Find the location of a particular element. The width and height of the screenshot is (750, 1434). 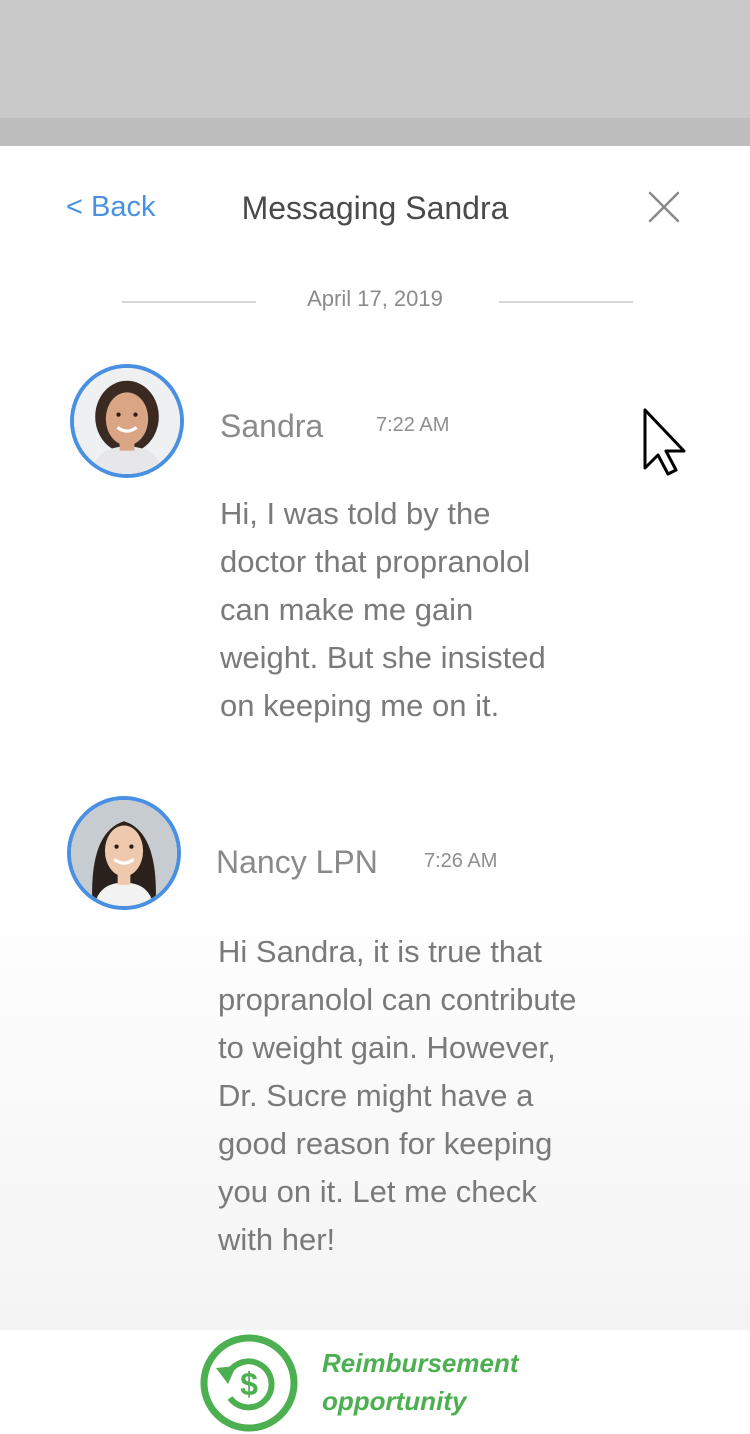

background-overlay-strip is located at coordinates (375, 132).